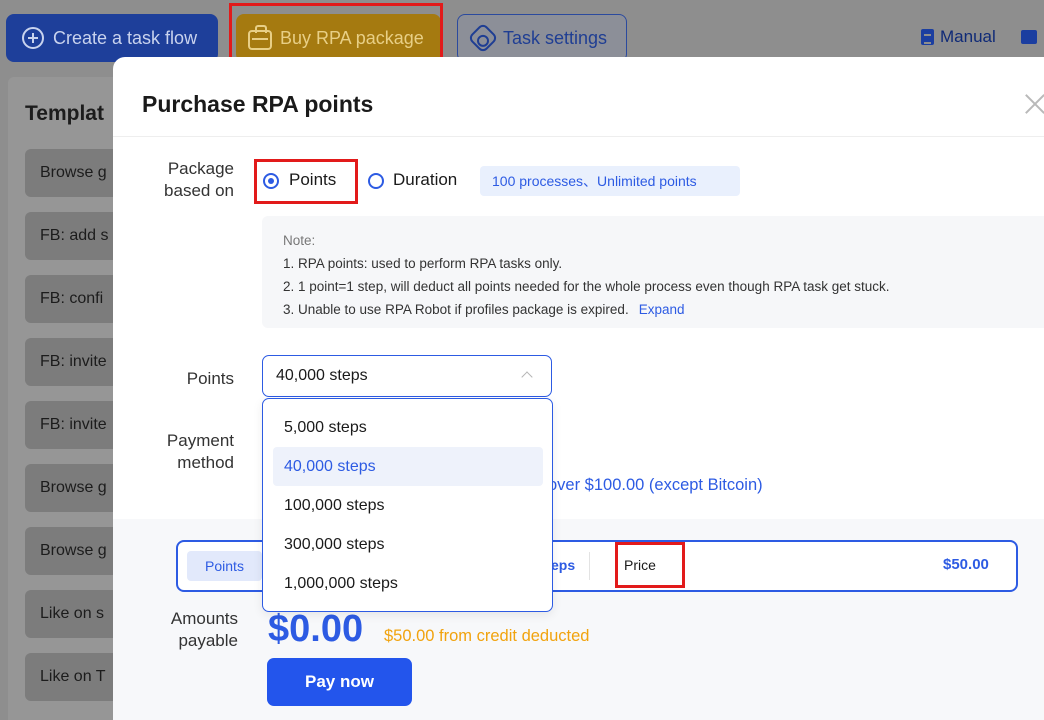 This screenshot has width=1044, height=720. I want to click on highlight-box-points, so click(306, 181).